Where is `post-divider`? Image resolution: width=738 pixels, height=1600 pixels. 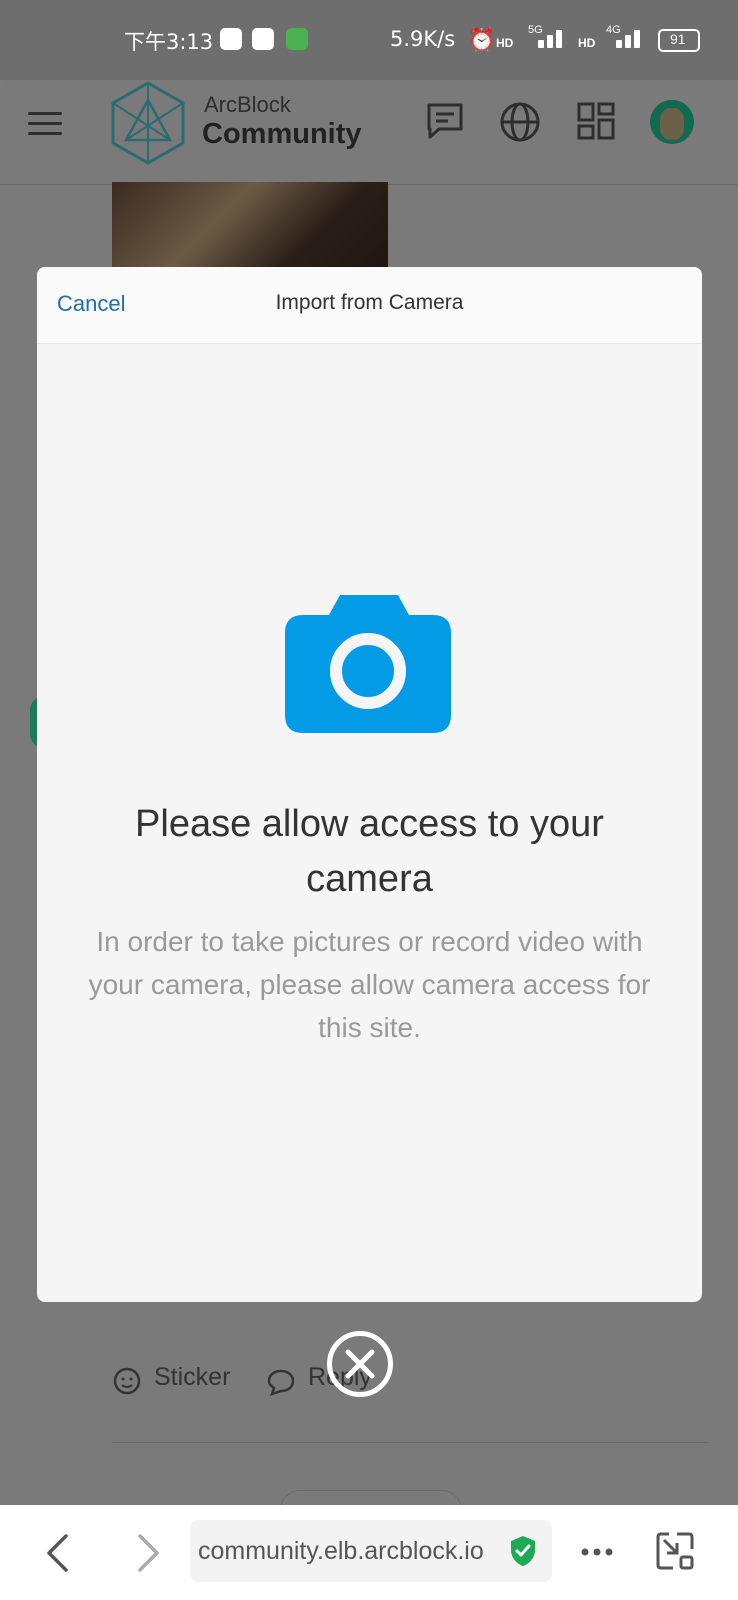 post-divider is located at coordinates (410, 1442).